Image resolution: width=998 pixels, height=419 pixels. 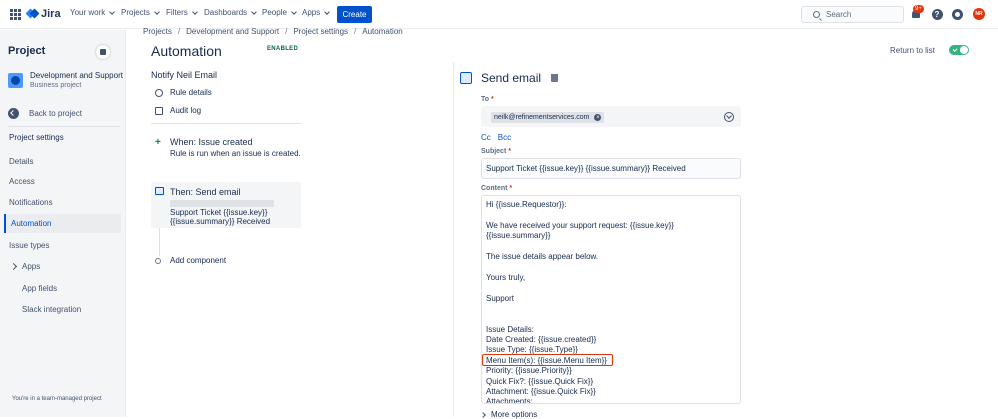 What do you see at coordinates (510, 329) in the screenshot?
I see `content-line: Issue Details:` at bounding box center [510, 329].